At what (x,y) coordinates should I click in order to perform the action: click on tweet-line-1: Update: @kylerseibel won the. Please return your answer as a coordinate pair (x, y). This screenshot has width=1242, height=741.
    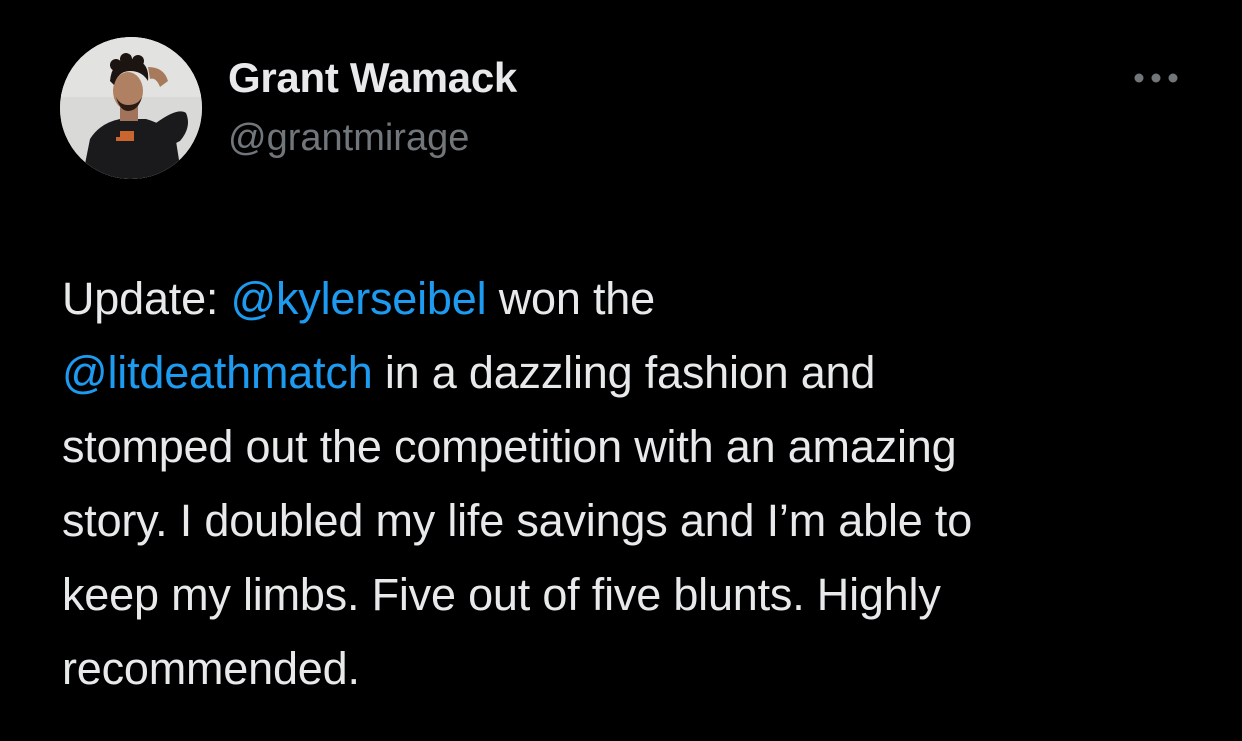
    Looking at the image, I should click on (632, 299).